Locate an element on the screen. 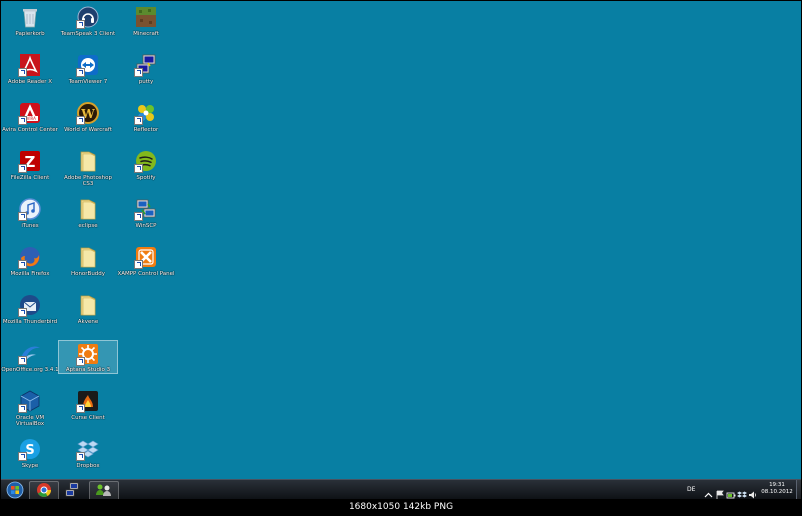  taskbar-network-button is located at coordinates (73, 490).